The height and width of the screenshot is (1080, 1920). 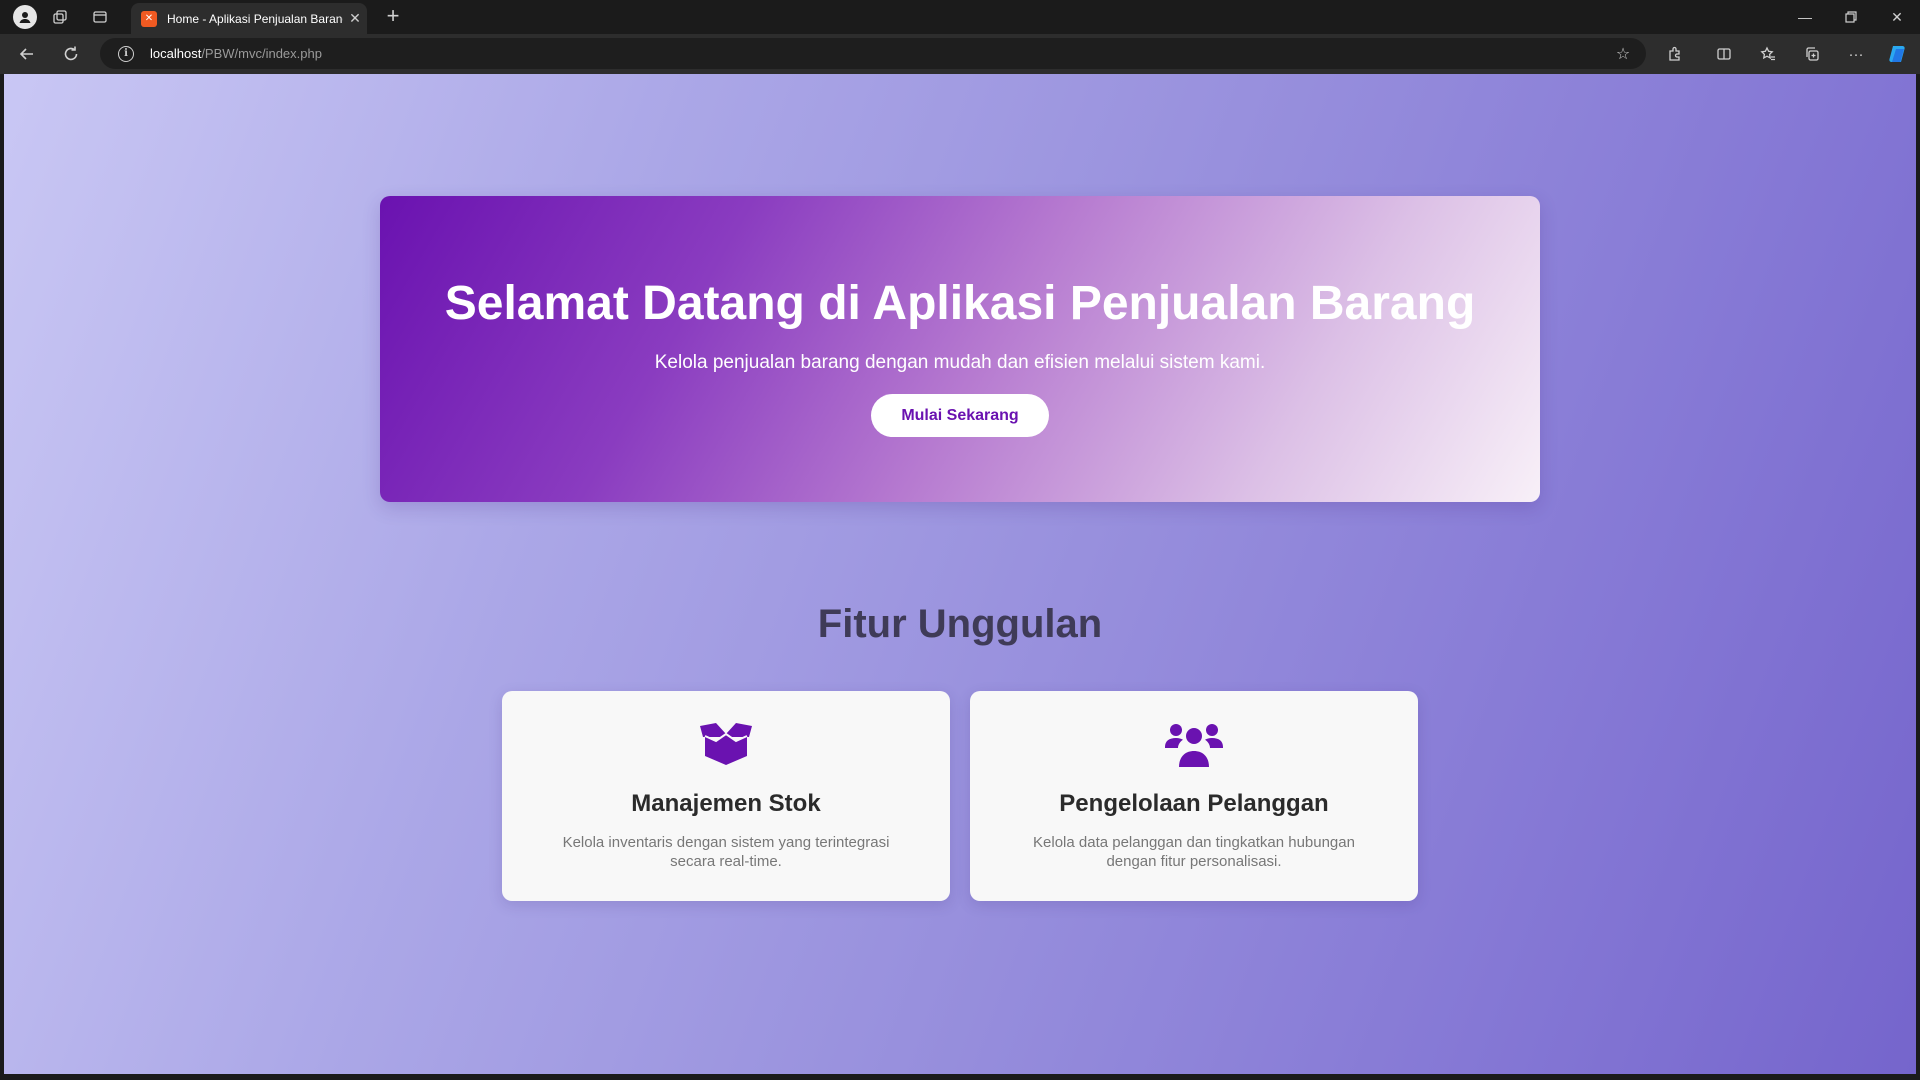 What do you see at coordinates (726, 745) in the screenshot?
I see `box-open-icon` at bounding box center [726, 745].